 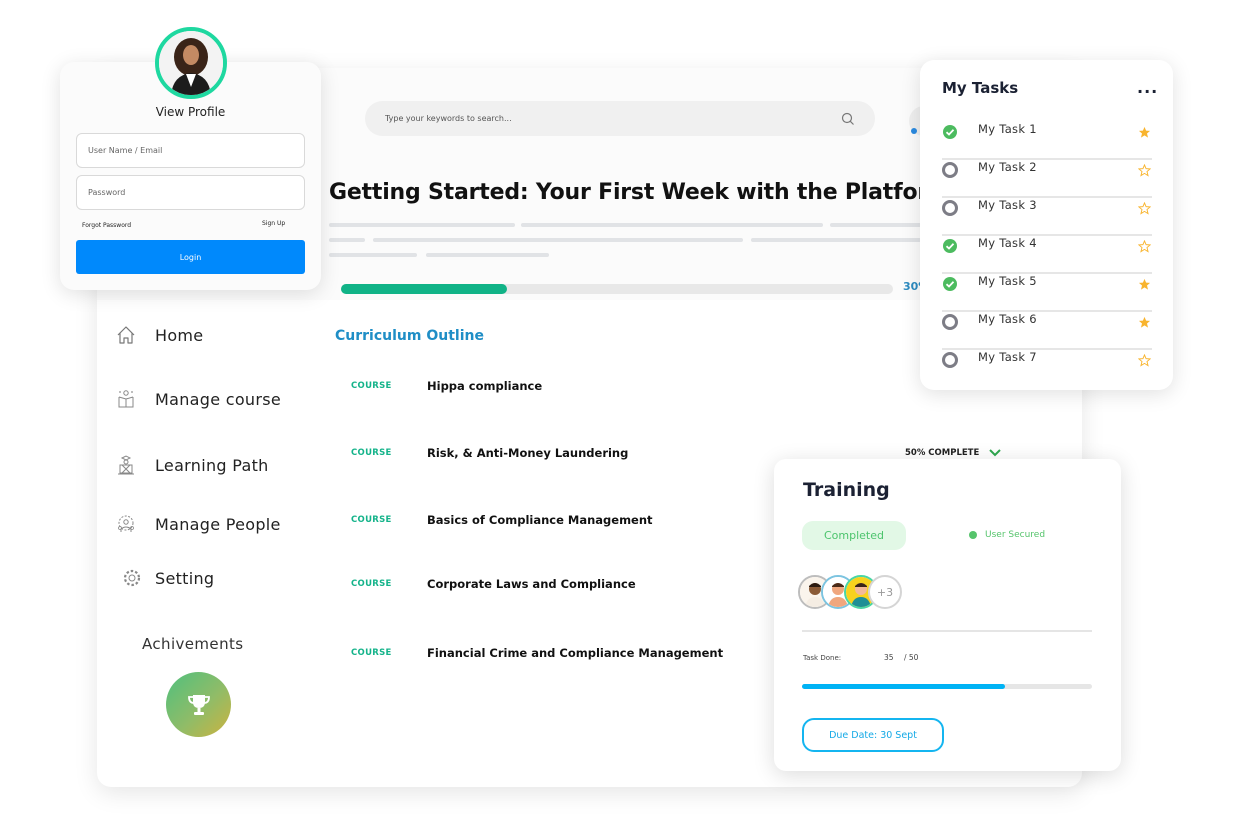 I want to click on course-name: Hippa compliance, so click(x=485, y=386).